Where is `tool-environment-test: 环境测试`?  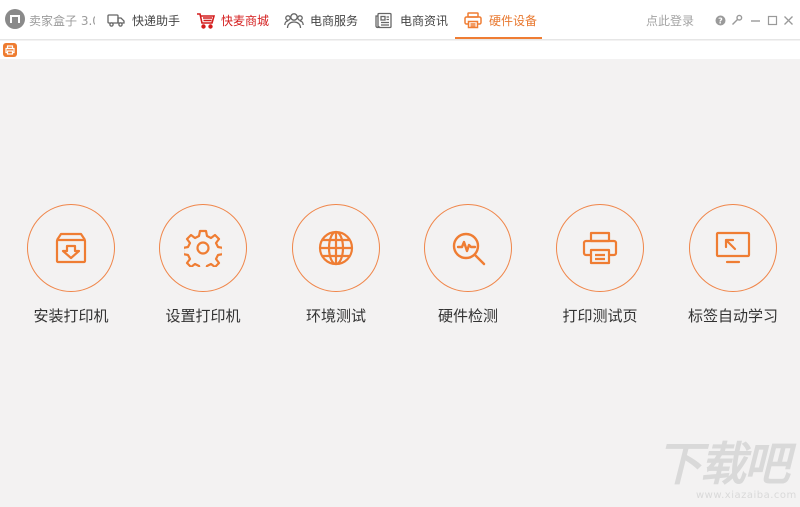 tool-environment-test: 环境测试 is located at coordinates (336, 269).